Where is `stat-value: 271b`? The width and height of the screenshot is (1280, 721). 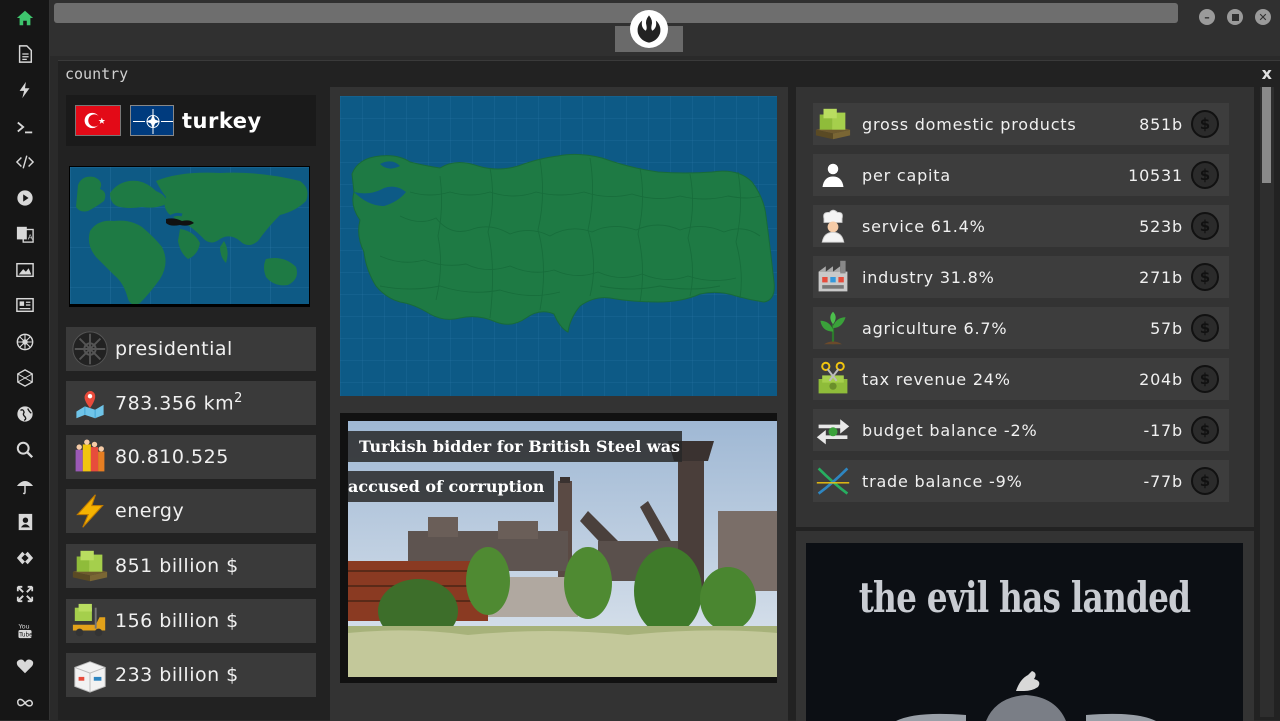 stat-value: 271b is located at coordinates (1161, 277).